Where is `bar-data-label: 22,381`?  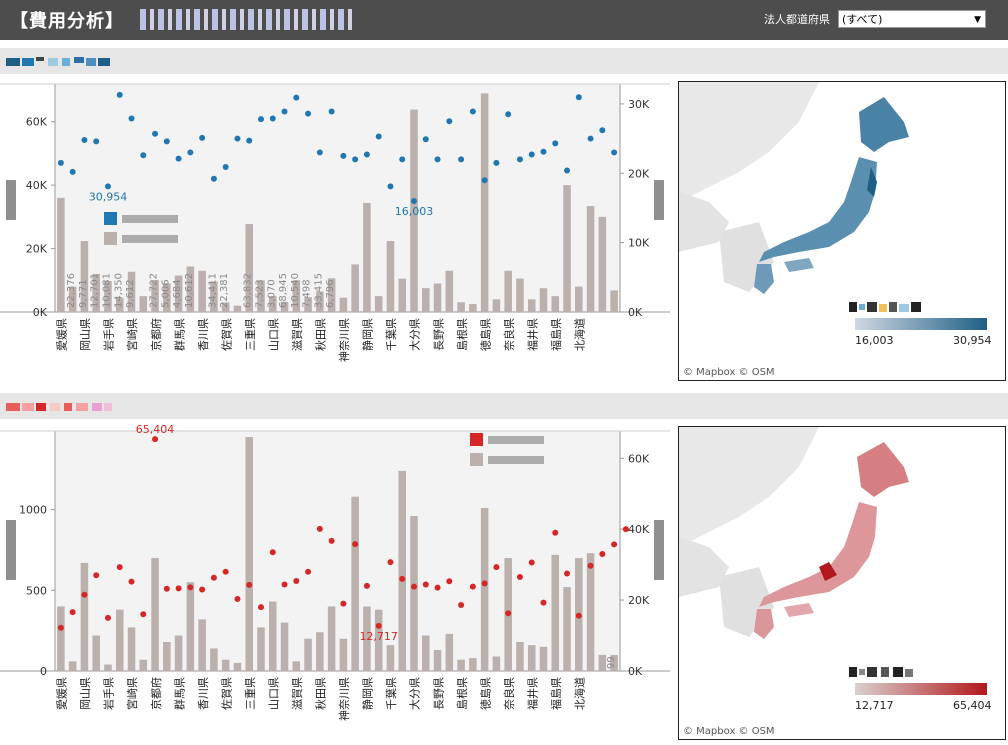
bar-data-label: 22,381 is located at coordinates (224, 290).